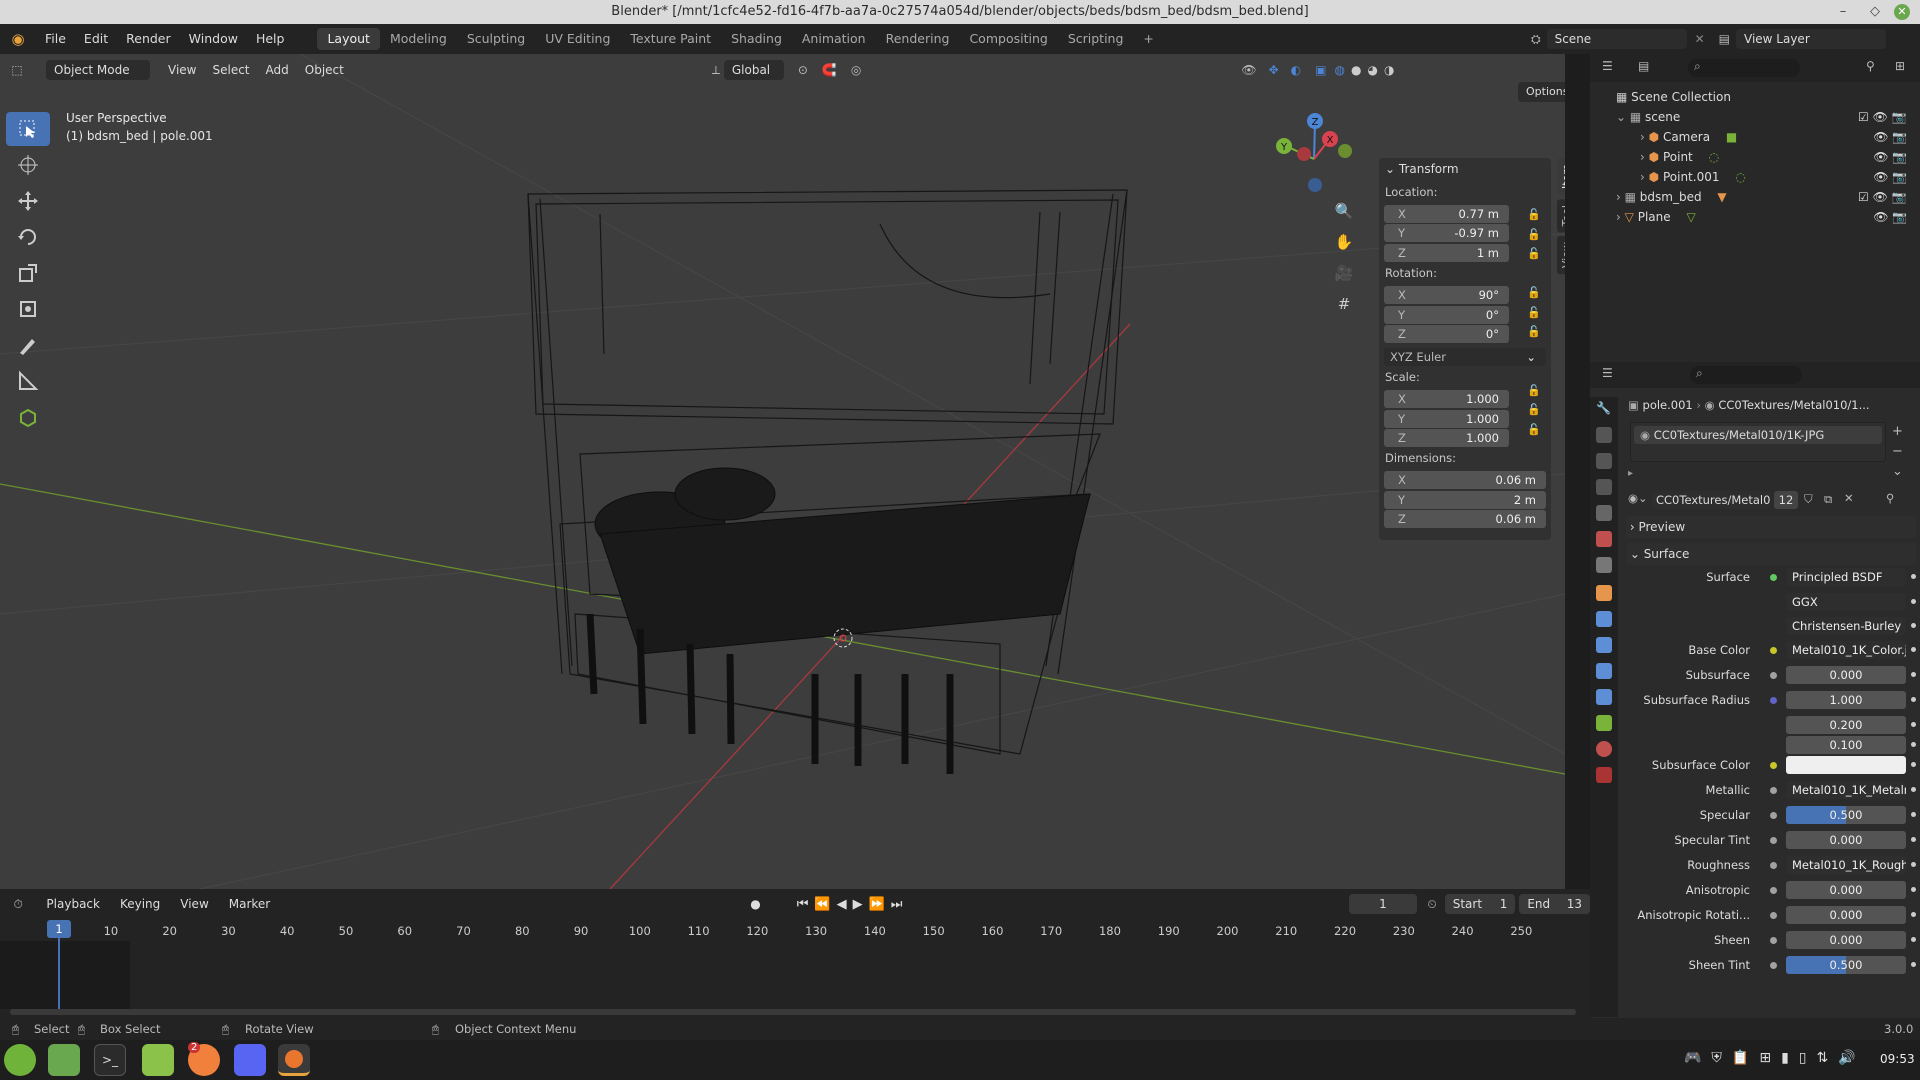 The image size is (1920, 1080). I want to click on scale-y-field: Y 1.000, so click(1446, 419).